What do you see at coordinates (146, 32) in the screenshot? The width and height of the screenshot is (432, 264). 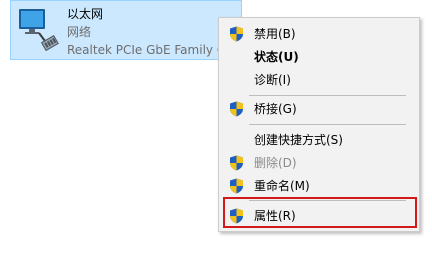 I see `adapter-text: 以太网 网络 Realtek PCIe GbE Family C` at bounding box center [146, 32].